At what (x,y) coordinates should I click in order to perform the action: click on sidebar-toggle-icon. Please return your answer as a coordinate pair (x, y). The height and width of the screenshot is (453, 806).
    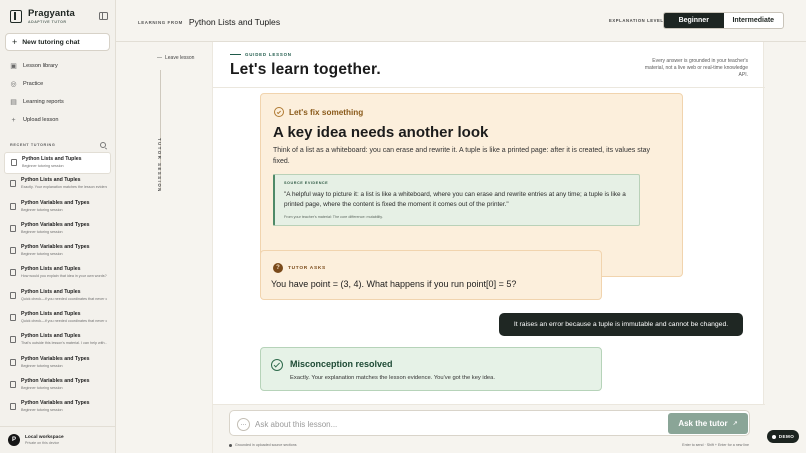
    Looking at the image, I should click on (103, 16).